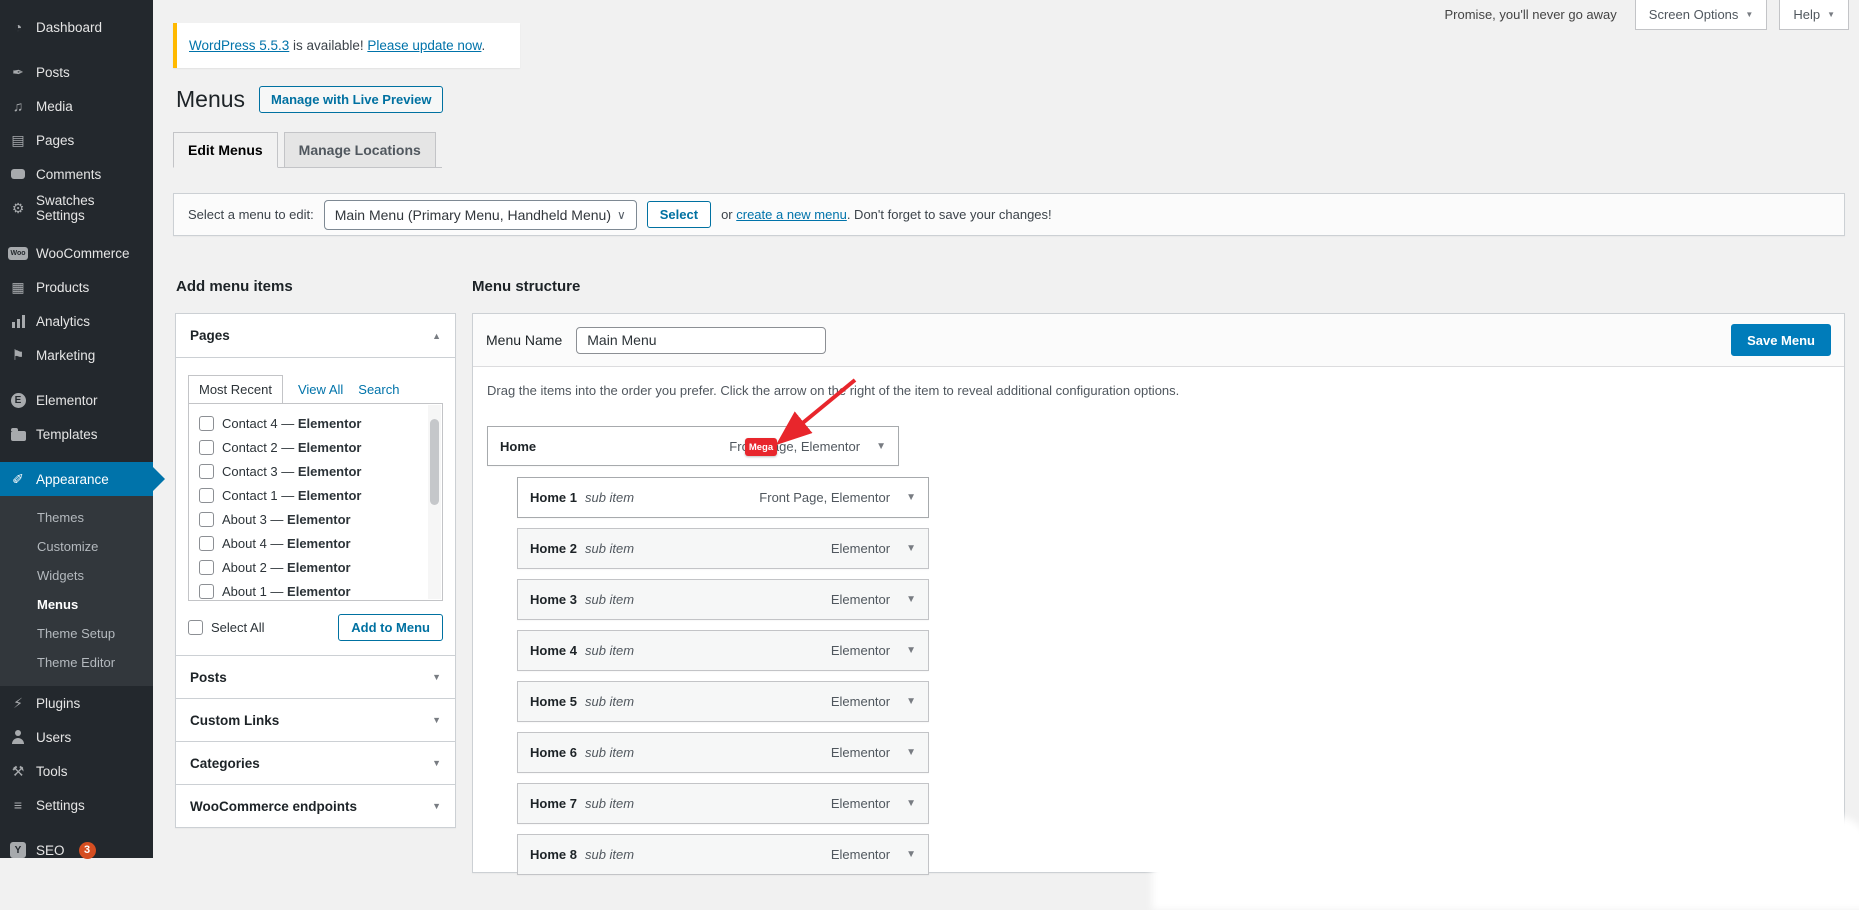 This screenshot has height=910, width=1859. Describe the element at coordinates (66, 355) in the screenshot. I see `sidebar-item-label: Marketing` at that location.